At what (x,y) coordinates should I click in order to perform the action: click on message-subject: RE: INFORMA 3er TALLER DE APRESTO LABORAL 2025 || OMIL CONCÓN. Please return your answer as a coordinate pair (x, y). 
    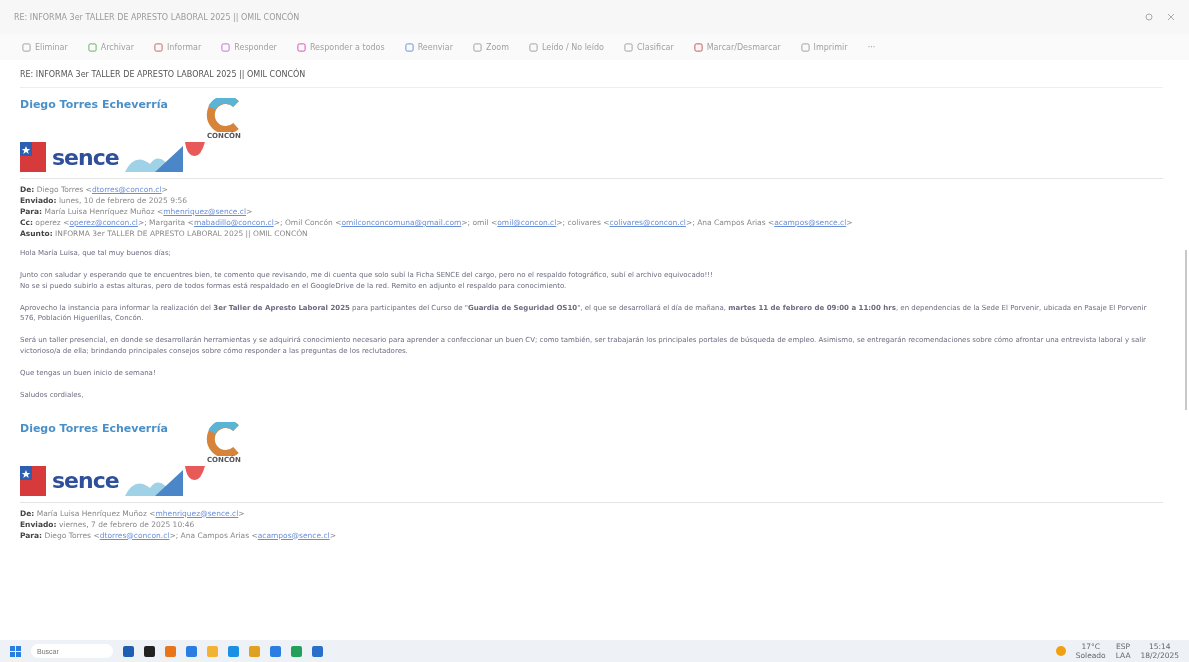
    Looking at the image, I should click on (591, 77).